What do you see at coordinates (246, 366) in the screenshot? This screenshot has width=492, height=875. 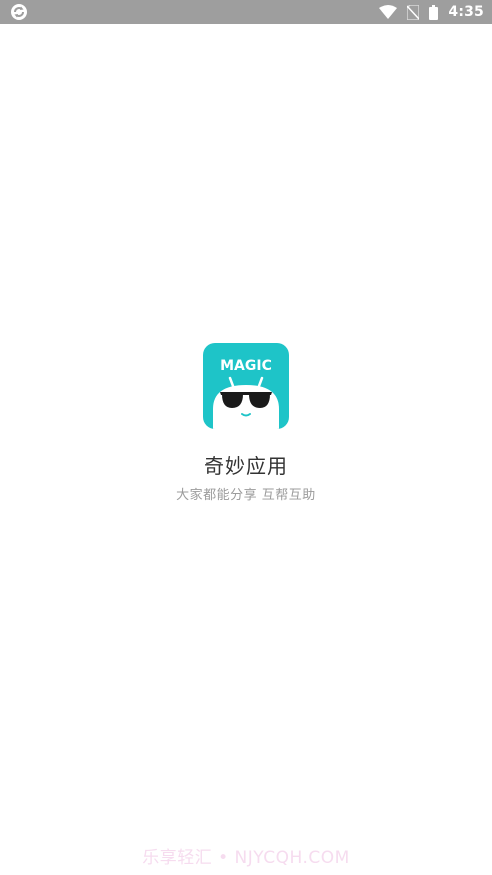 I see `logo-magic-text: MAGIC` at bounding box center [246, 366].